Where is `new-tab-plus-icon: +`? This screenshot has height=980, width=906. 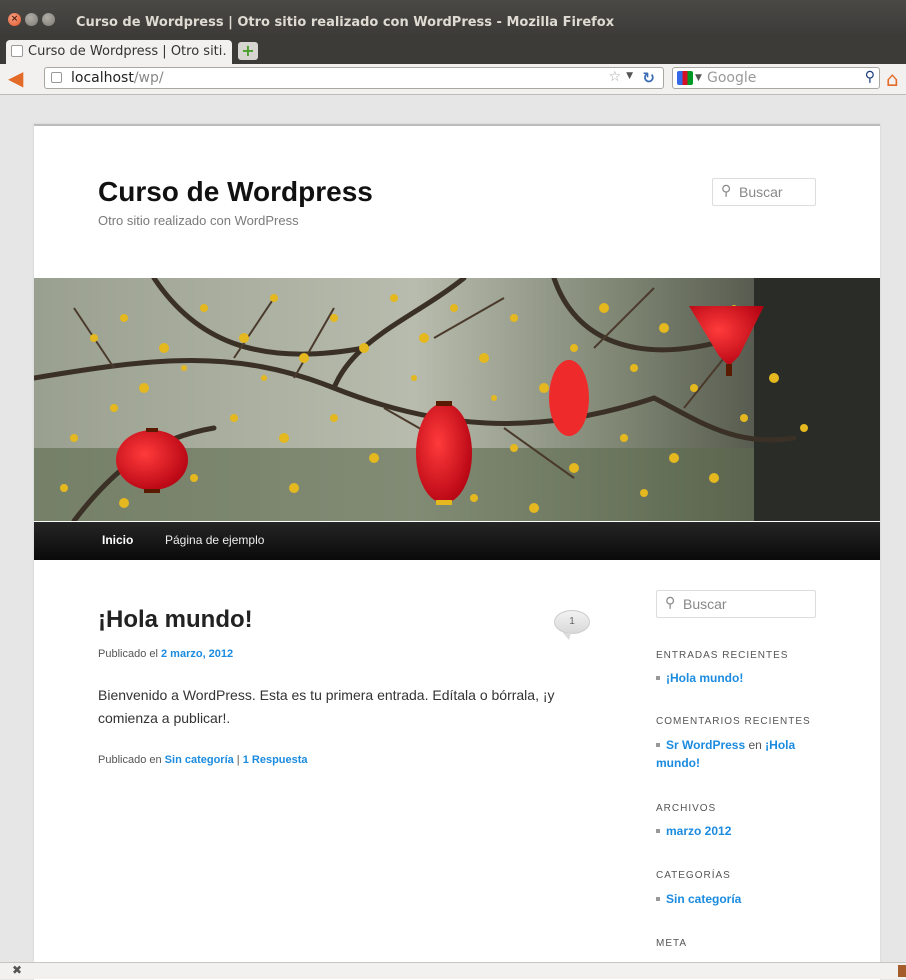 new-tab-plus-icon: + is located at coordinates (248, 51).